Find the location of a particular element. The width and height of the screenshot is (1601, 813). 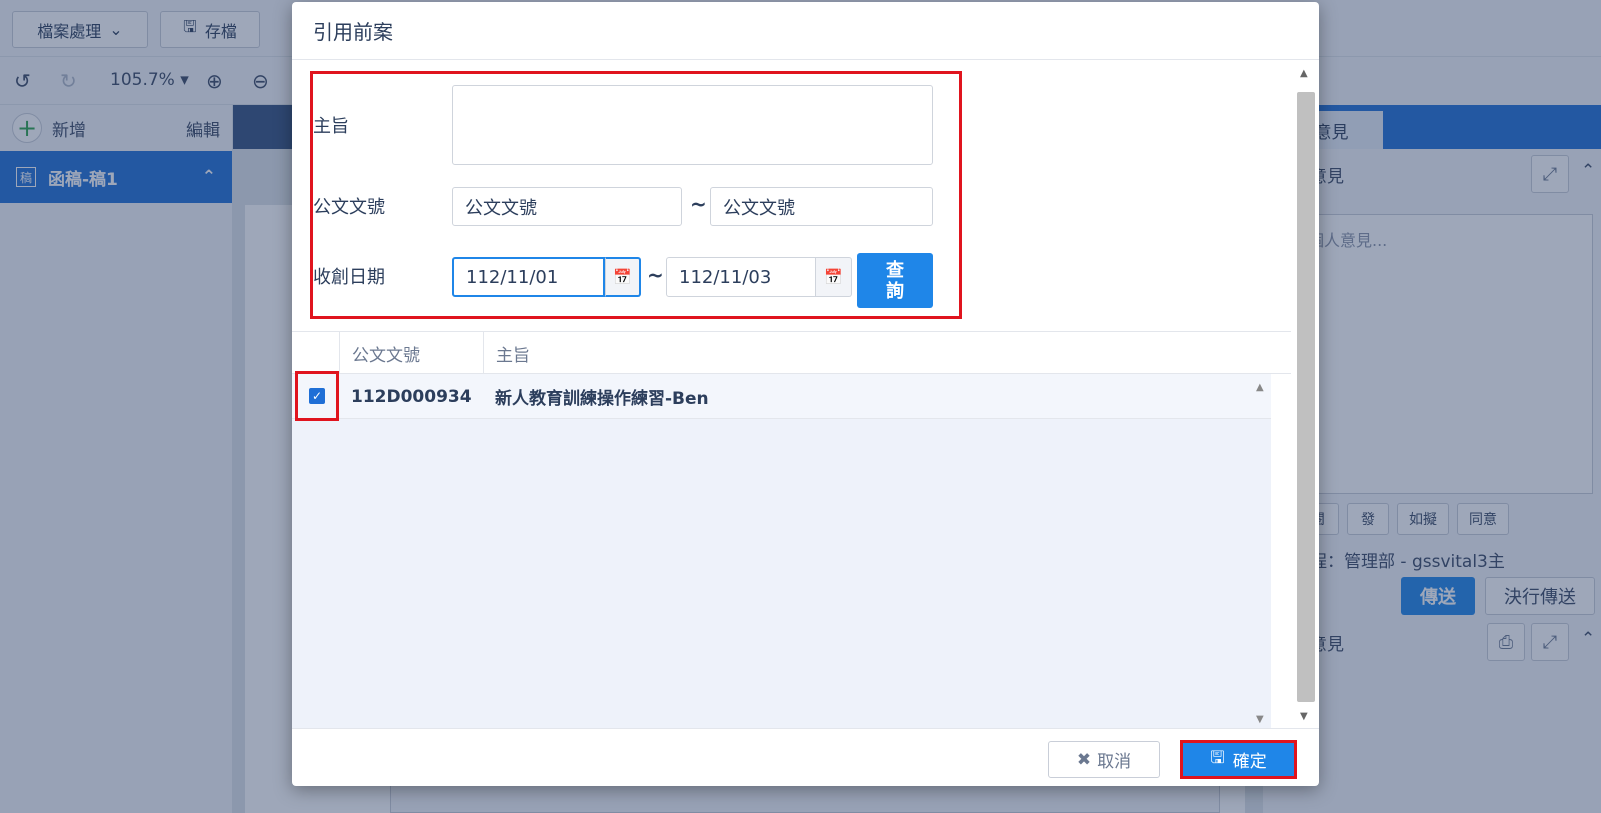

subject-input is located at coordinates (692, 125).